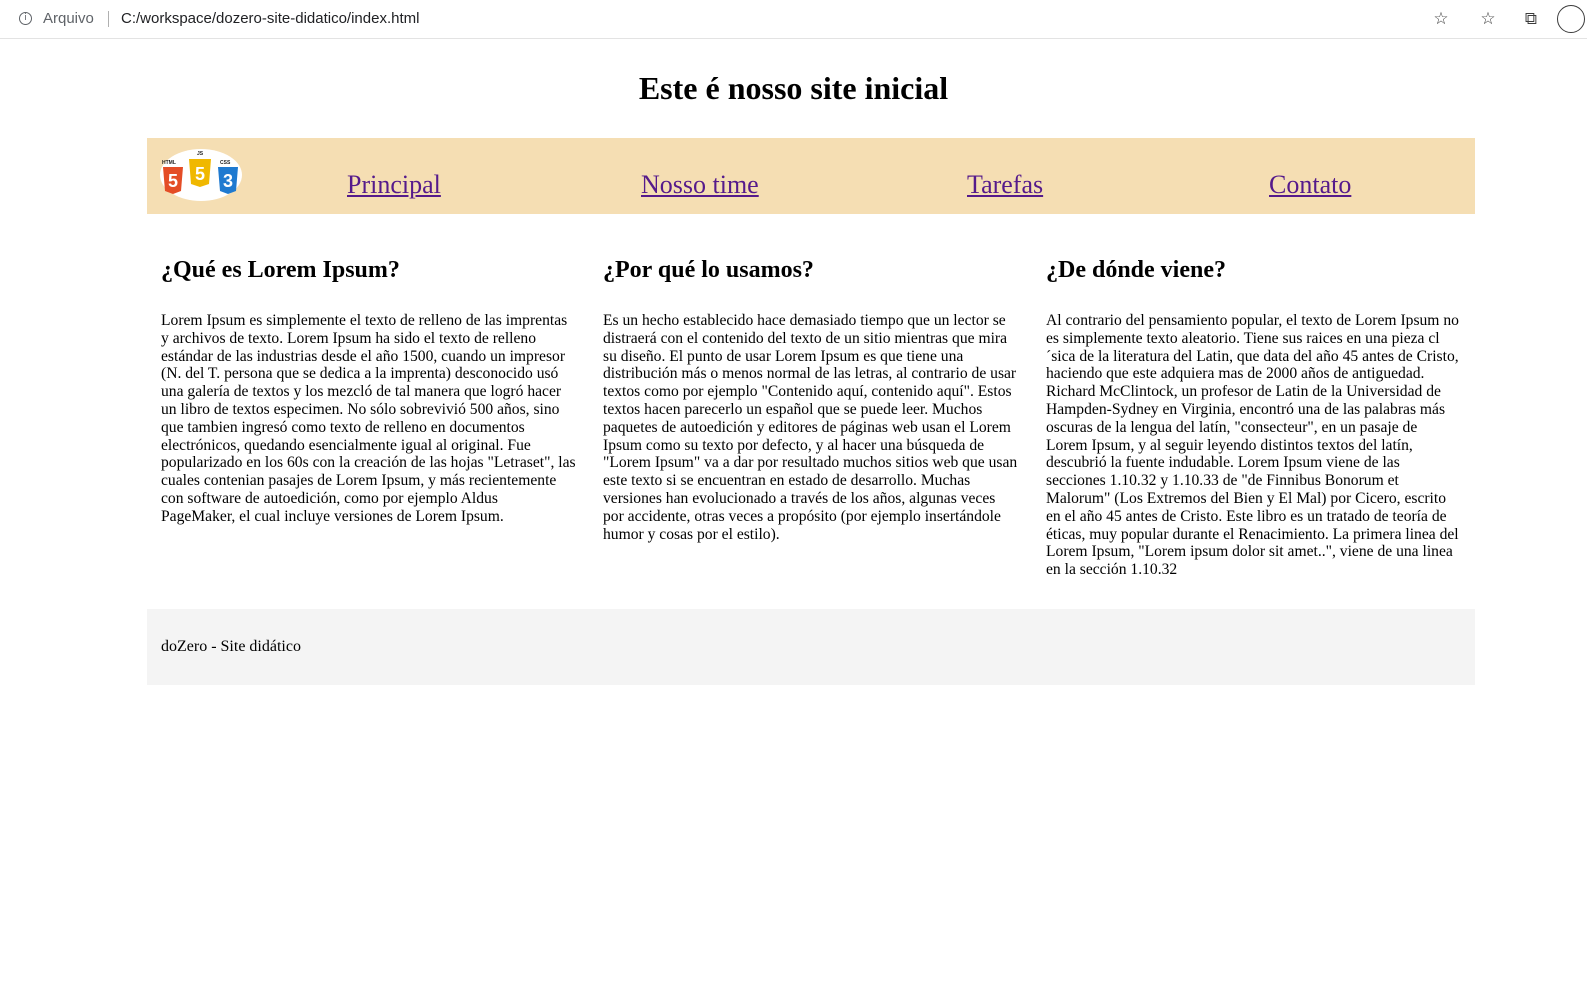 This screenshot has width=1587, height=1007. What do you see at coordinates (811, 647) in the screenshot?
I see `footer: doZero - Site didático` at bounding box center [811, 647].